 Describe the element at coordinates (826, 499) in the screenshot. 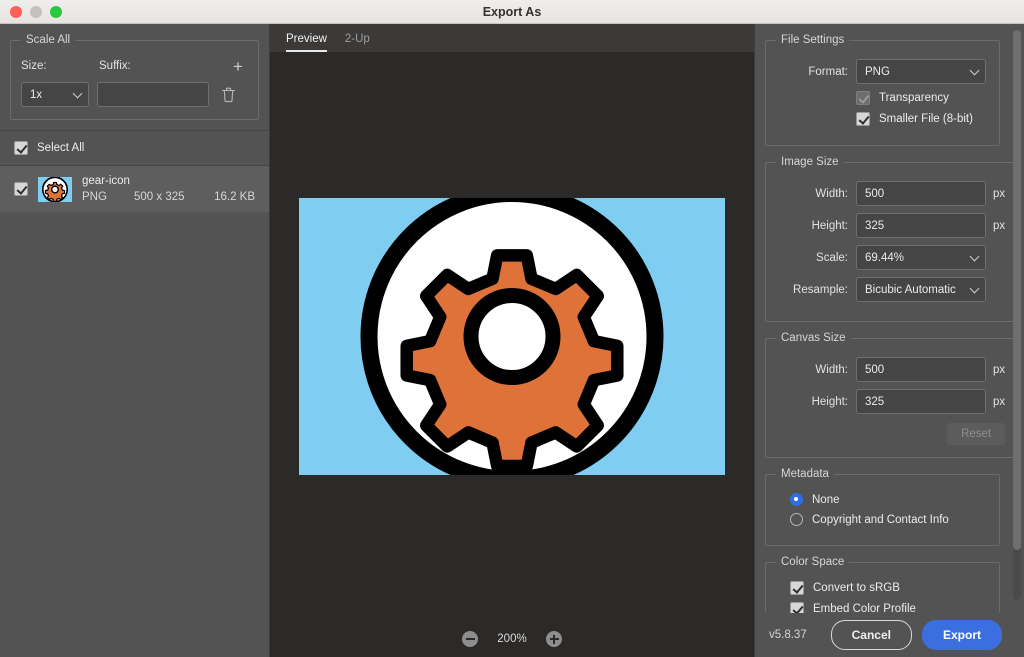

I see `metadata-none-label: None` at that location.